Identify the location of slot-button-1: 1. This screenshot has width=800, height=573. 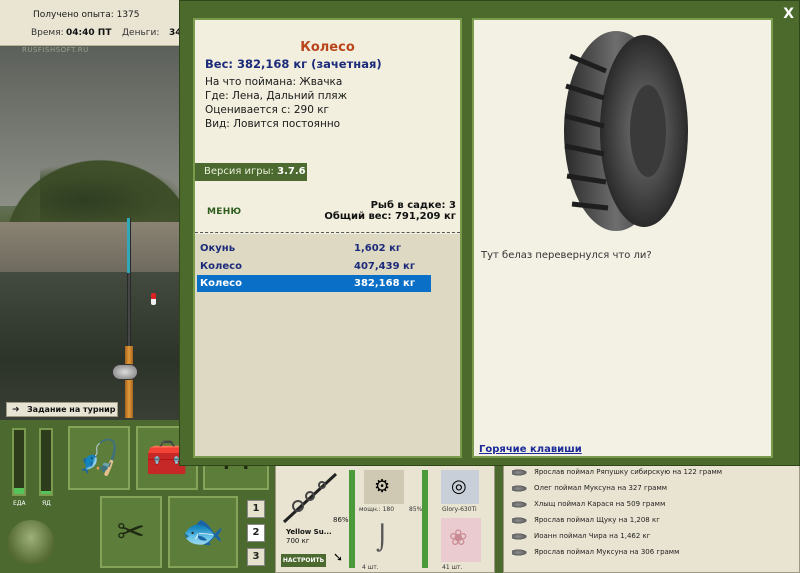
(256, 509).